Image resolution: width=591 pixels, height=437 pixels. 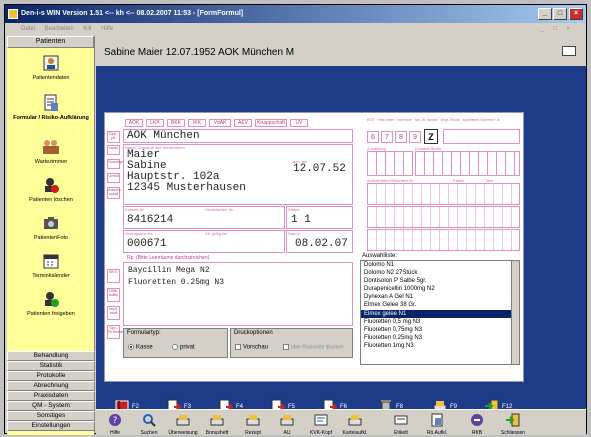 What do you see at coordinates (183, 433) in the screenshot?
I see `toolbar-label: Überweisung` at bounding box center [183, 433].